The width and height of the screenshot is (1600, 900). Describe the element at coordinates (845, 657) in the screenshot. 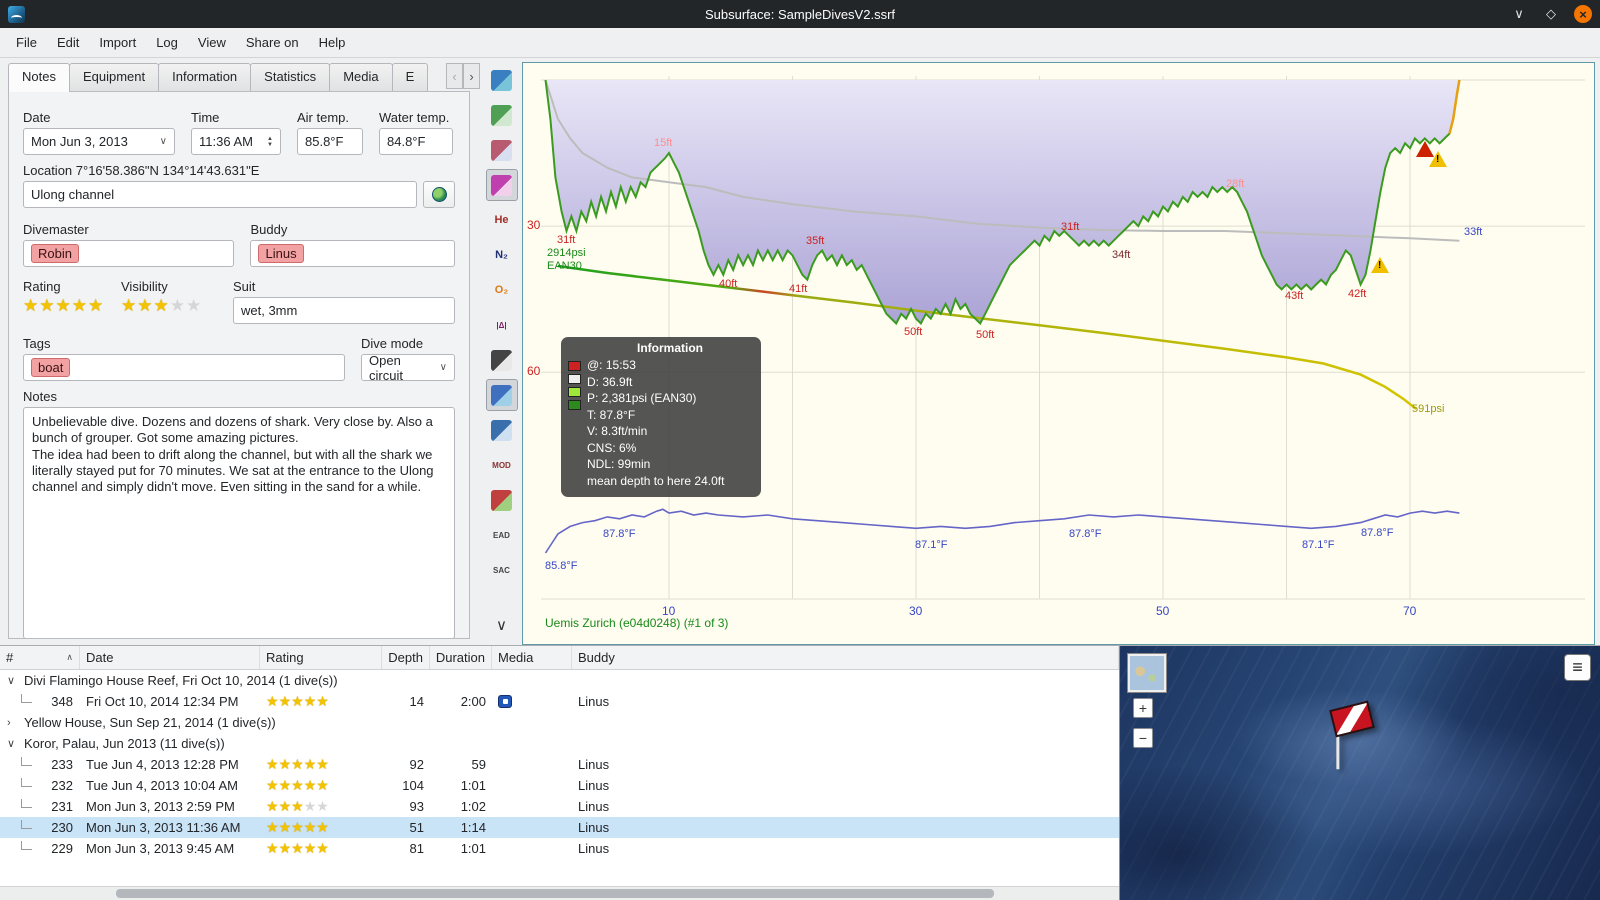

I see `col-buddy: Buddy` at that location.